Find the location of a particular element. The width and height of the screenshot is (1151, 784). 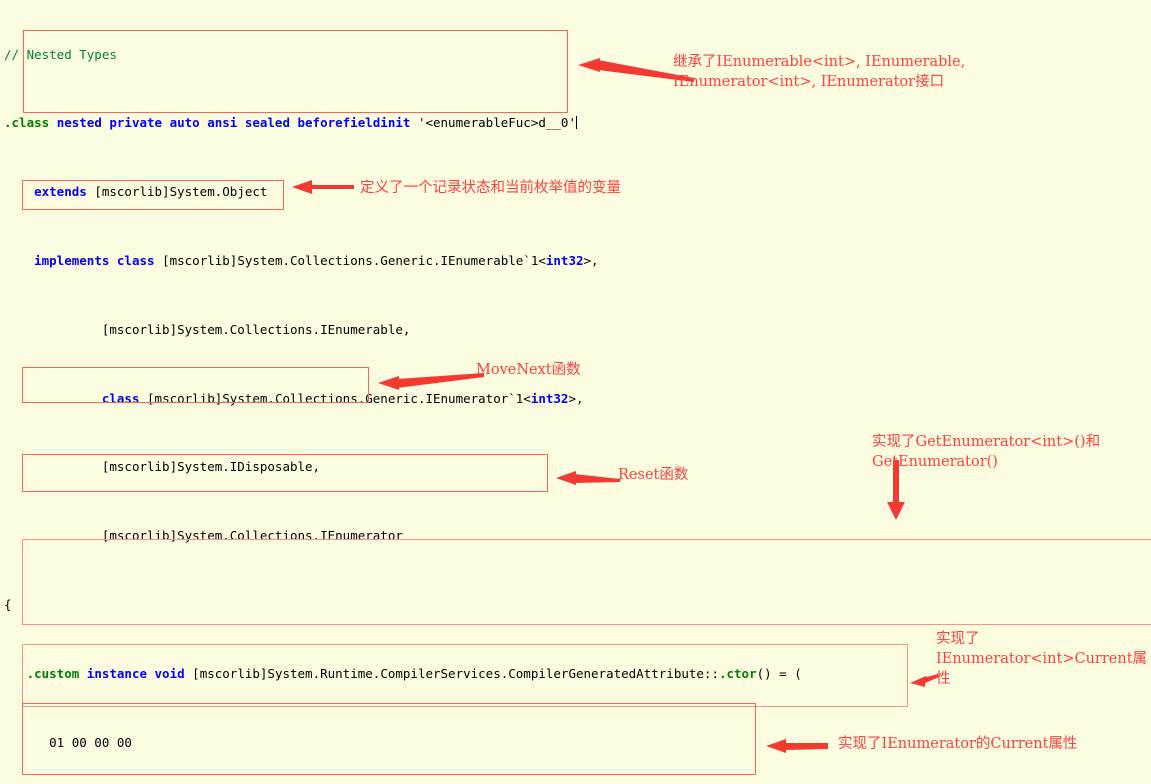

arrow-current-object is located at coordinates (797, 746).